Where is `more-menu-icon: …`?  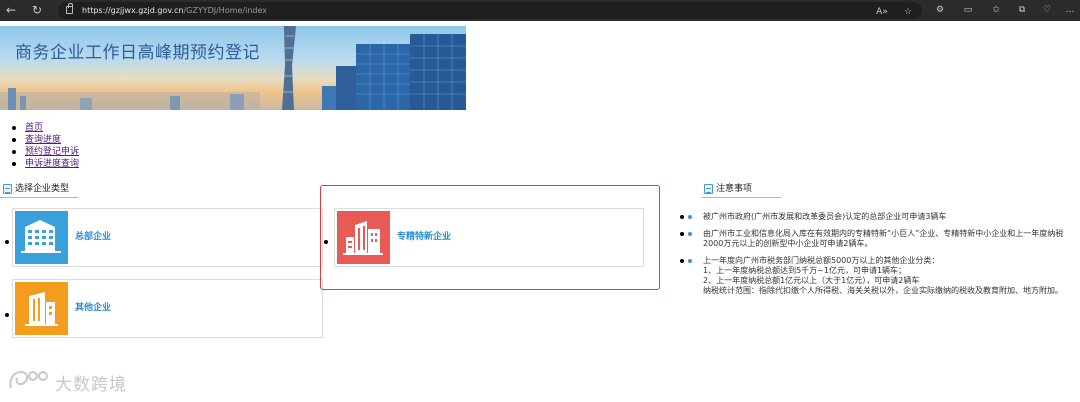
more-menu-icon: … is located at coordinates (1070, 10).